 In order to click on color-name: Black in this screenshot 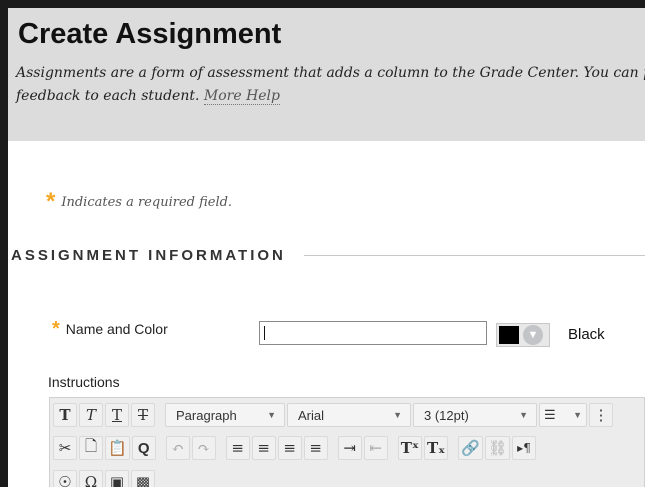, I will do `click(586, 334)`.